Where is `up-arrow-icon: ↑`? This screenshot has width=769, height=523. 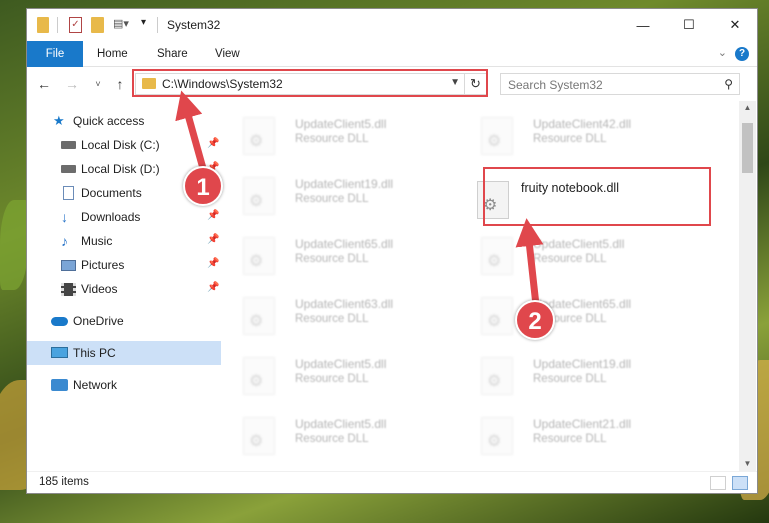
up-arrow-icon: ↑ is located at coordinates (120, 84).